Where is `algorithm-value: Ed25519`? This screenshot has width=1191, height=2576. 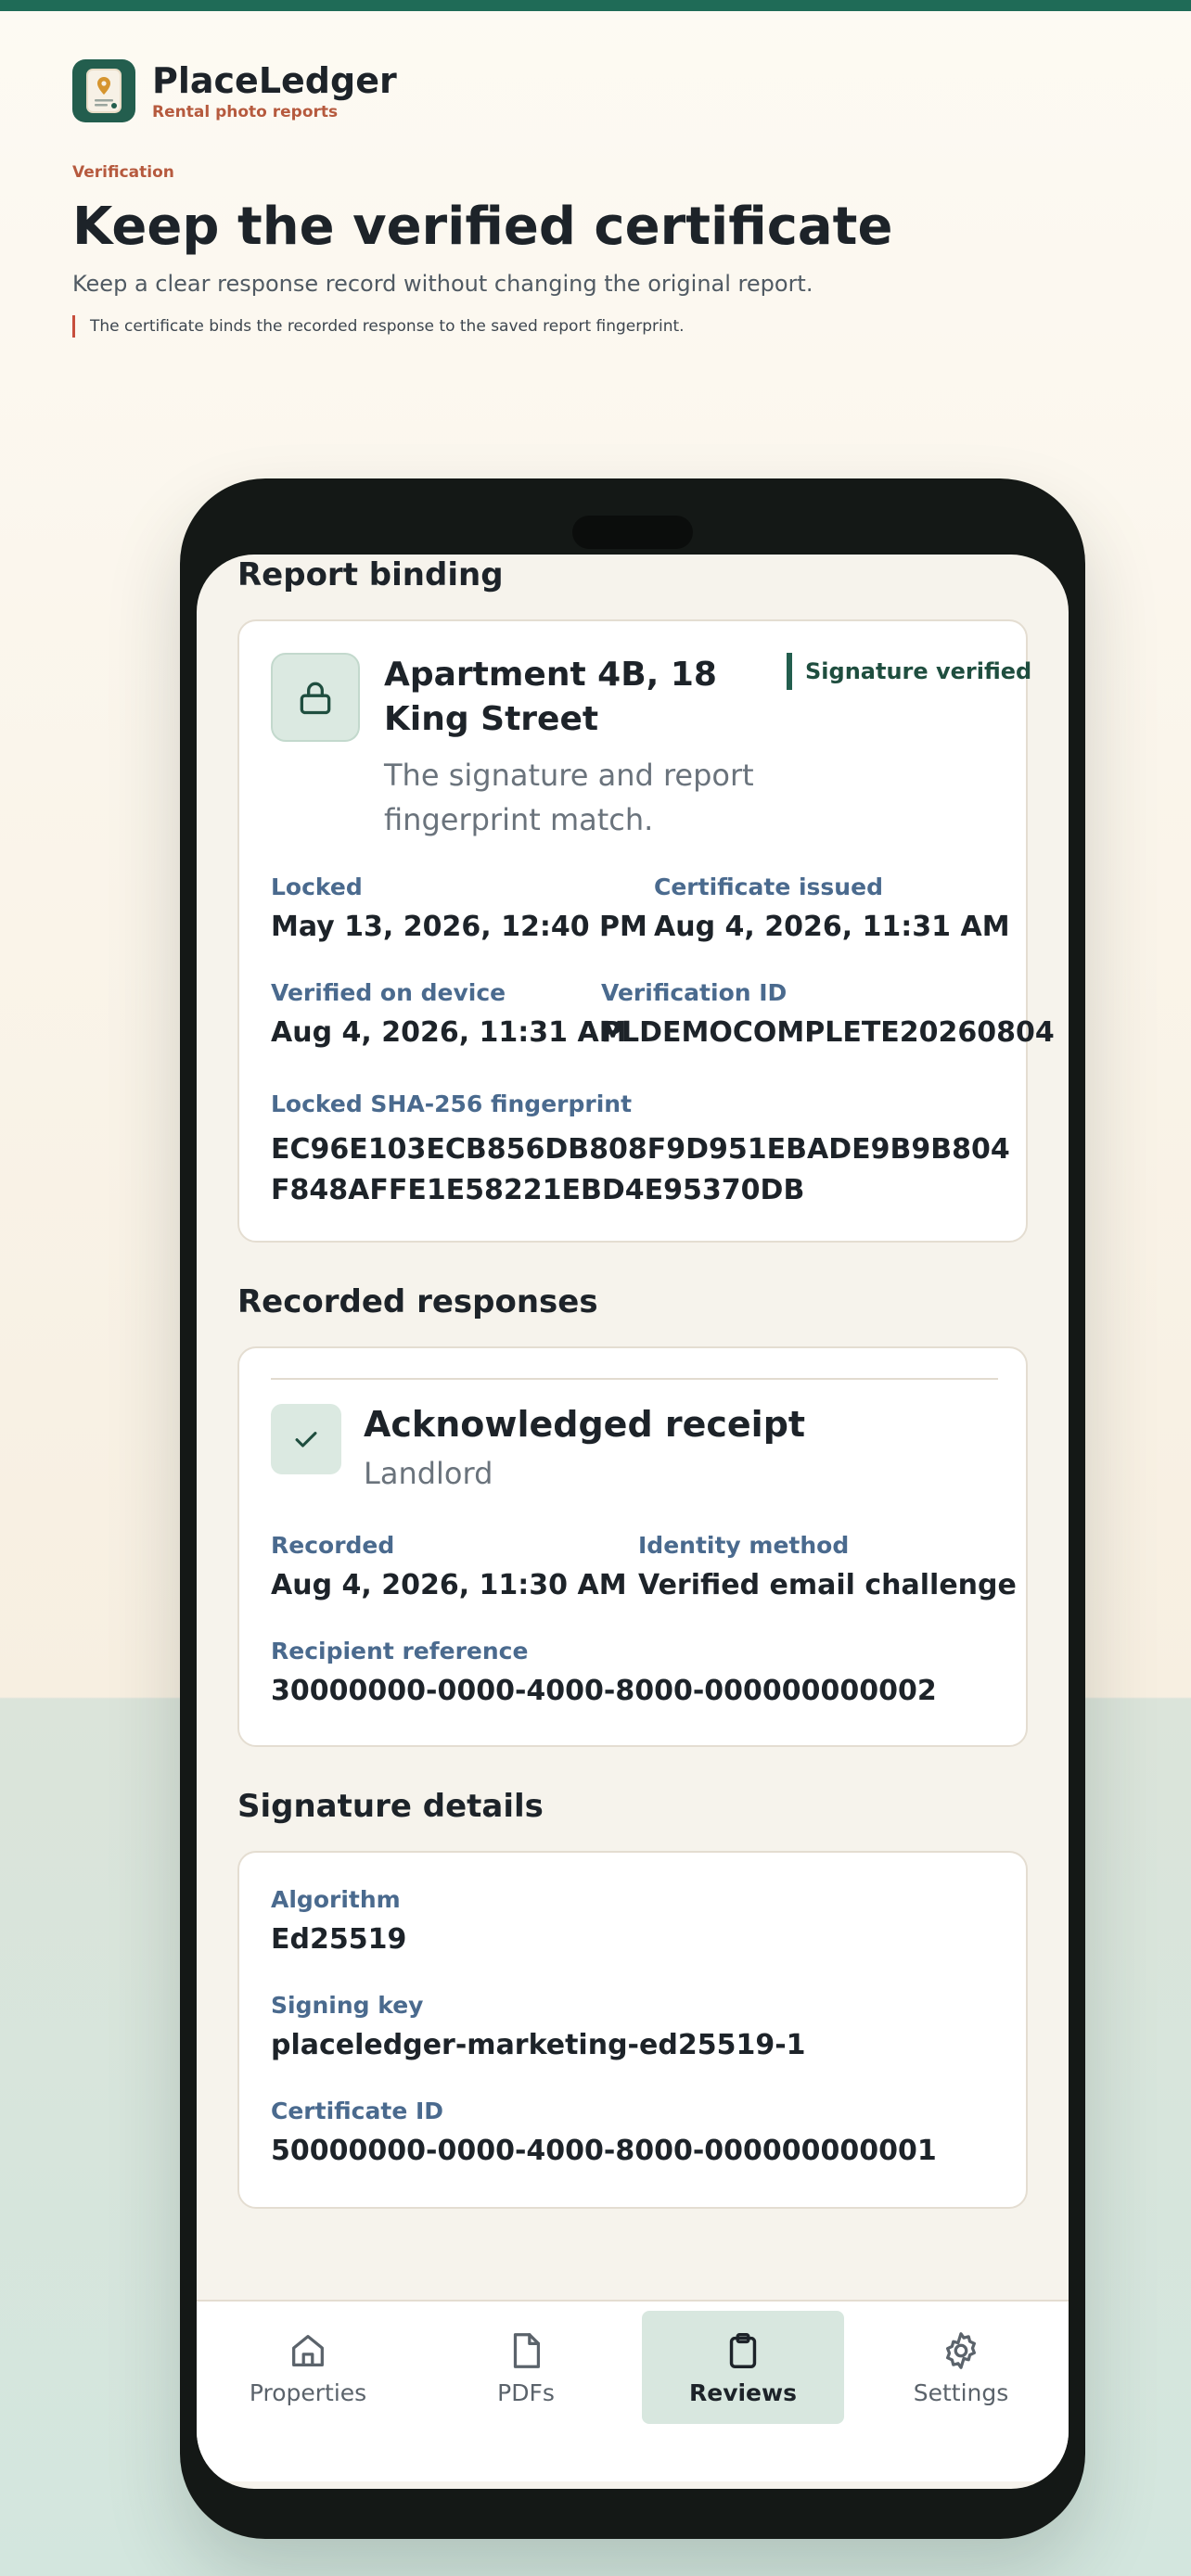
algorithm-value: Ed25519 is located at coordinates (339, 1940).